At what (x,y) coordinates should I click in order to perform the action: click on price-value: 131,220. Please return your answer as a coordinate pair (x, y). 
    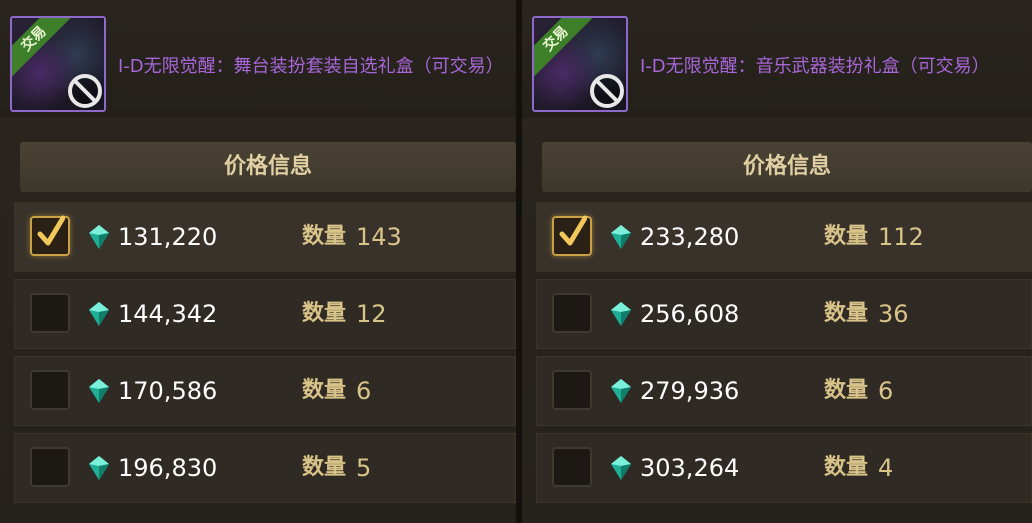
    Looking at the image, I should click on (168, 237).